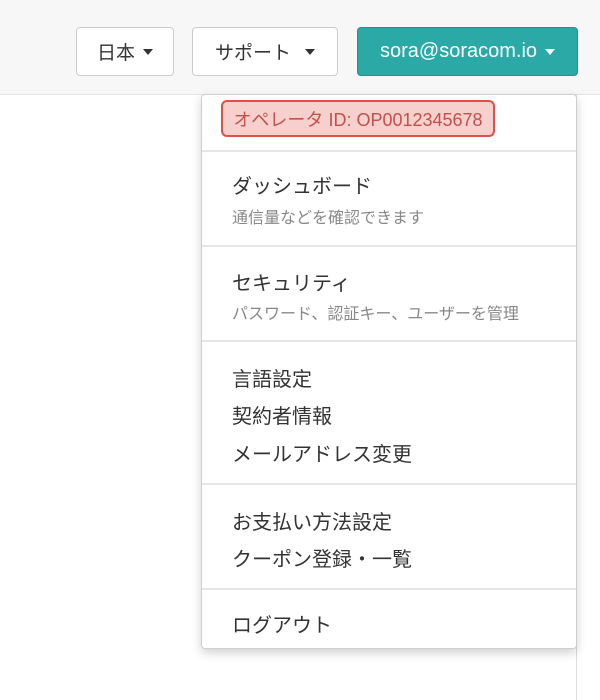 The height and width of the screenshot is (700, 600). Describe the element at coordinates (322, 557) in the screenshot. I see `menu-item-coupon-register: クーポン登録・一覧` at that location.